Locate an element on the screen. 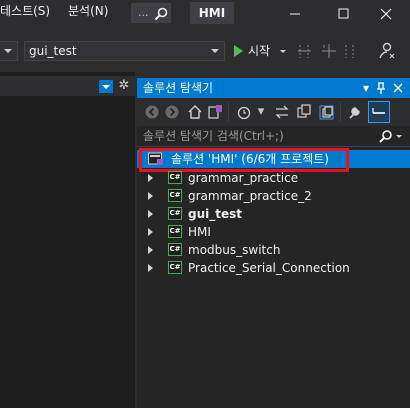  project-node: C# HMI is located at coordinates (273, 232).